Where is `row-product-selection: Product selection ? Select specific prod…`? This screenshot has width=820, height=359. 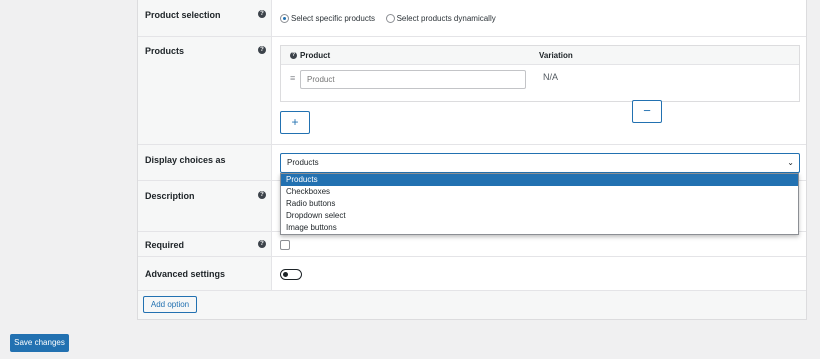
row-product-selection: Product selection ? Select specific prod… is located at coordinates (472, 18).